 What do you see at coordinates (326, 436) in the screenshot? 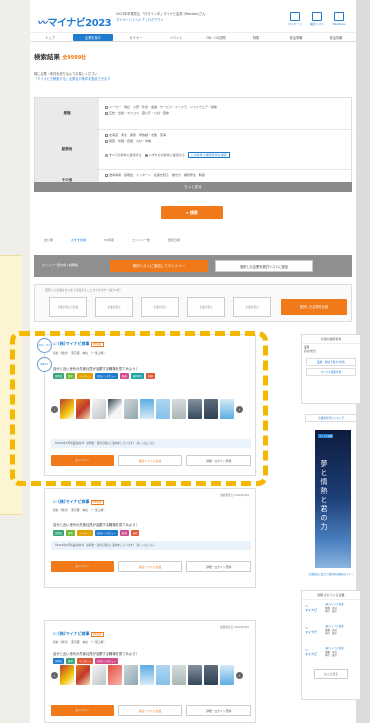
I see `banner-label: マイナビ就職` at bounding box center [326, 436].